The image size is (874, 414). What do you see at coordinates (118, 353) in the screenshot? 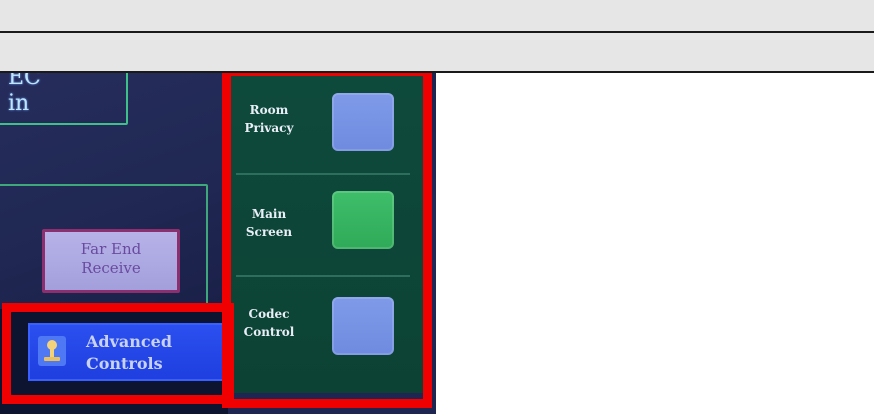
I see `highlight-frame-advanced` at bounding box center [118, 353].